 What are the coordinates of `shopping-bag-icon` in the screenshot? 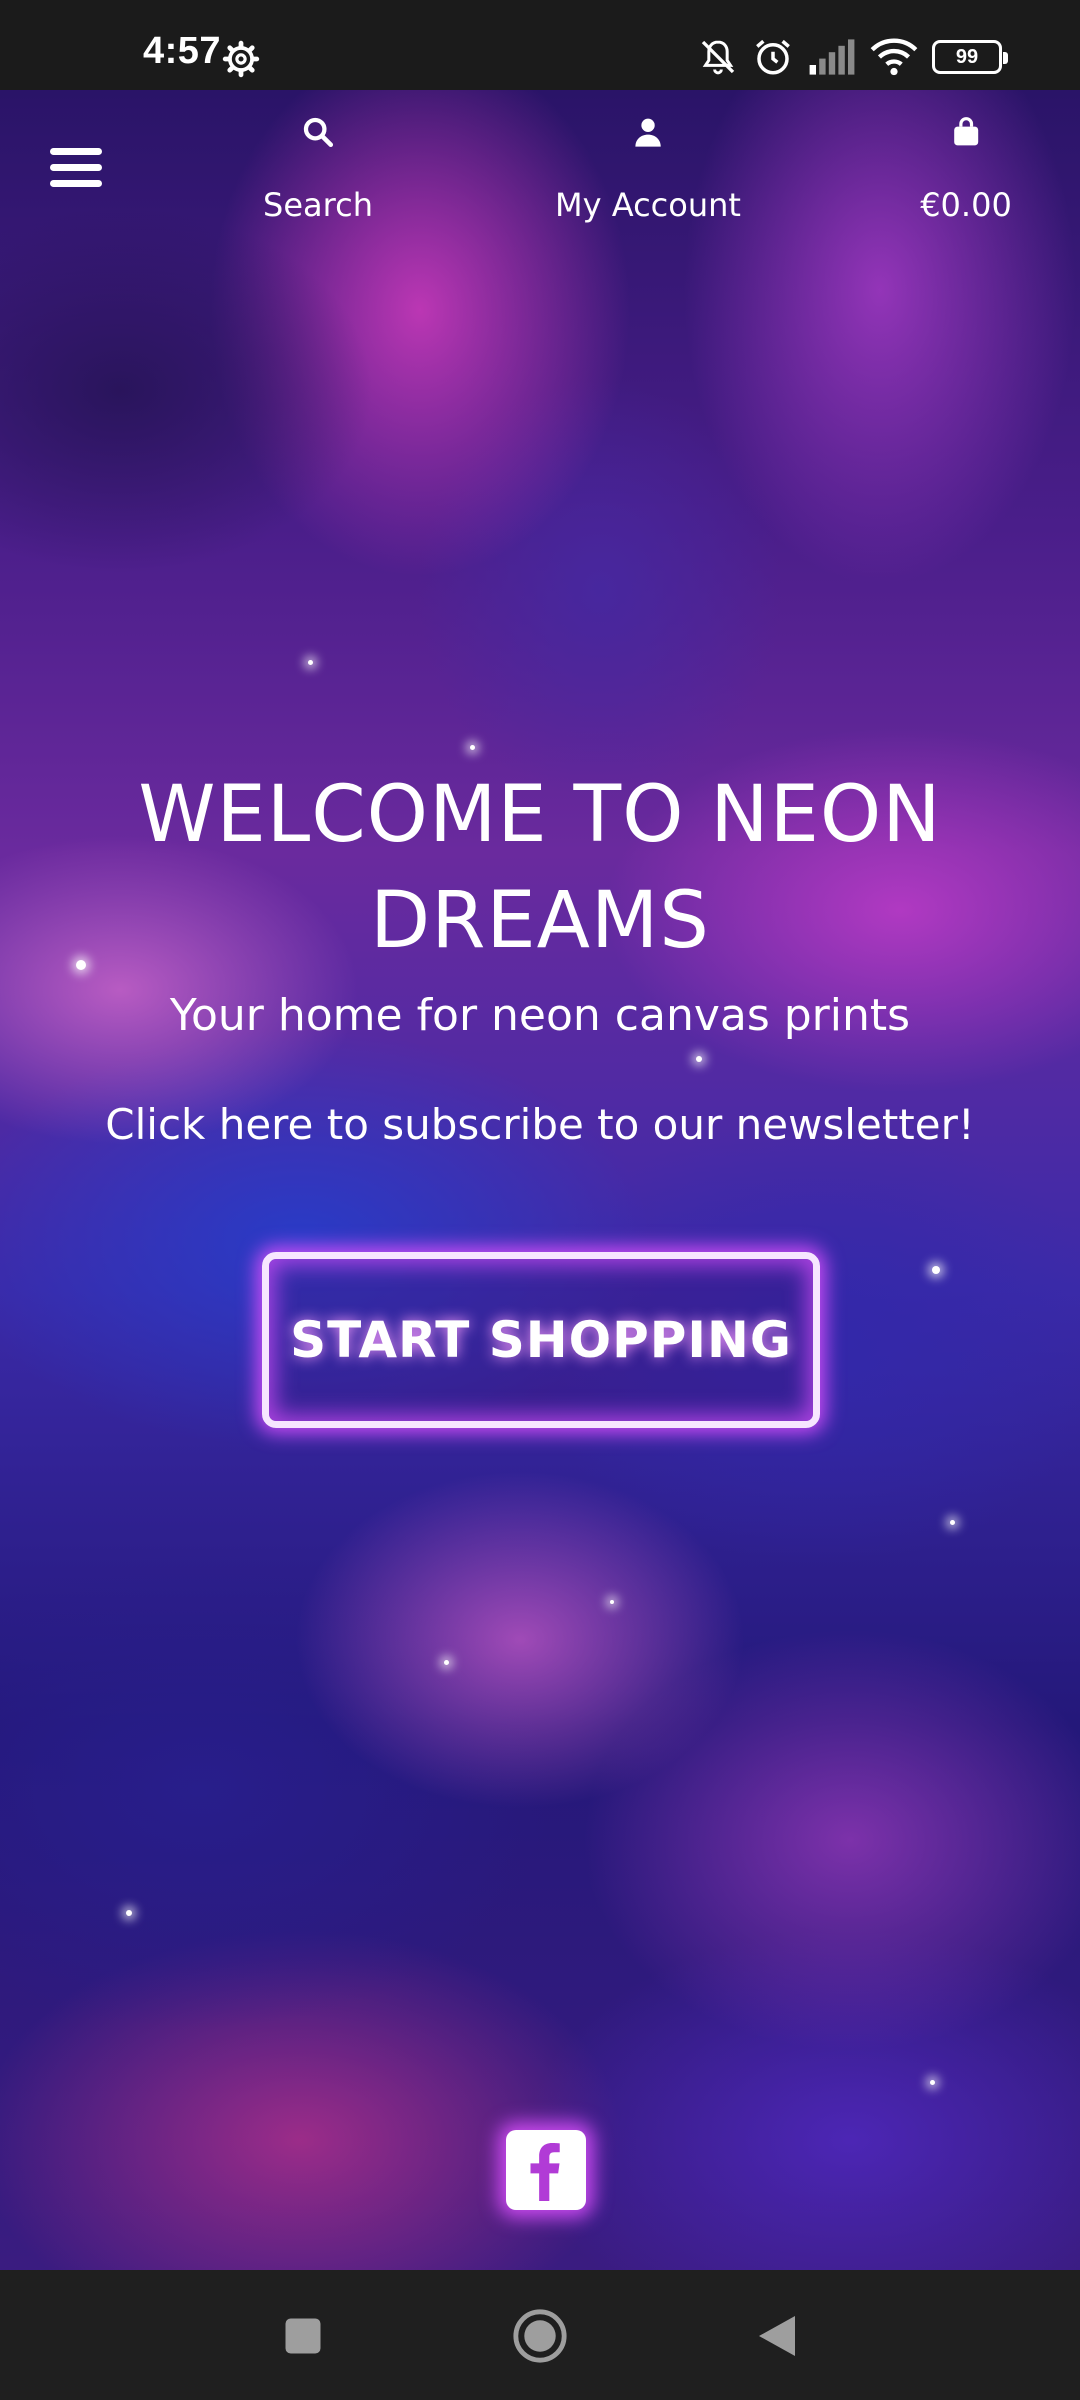 It's located at (965, 131).